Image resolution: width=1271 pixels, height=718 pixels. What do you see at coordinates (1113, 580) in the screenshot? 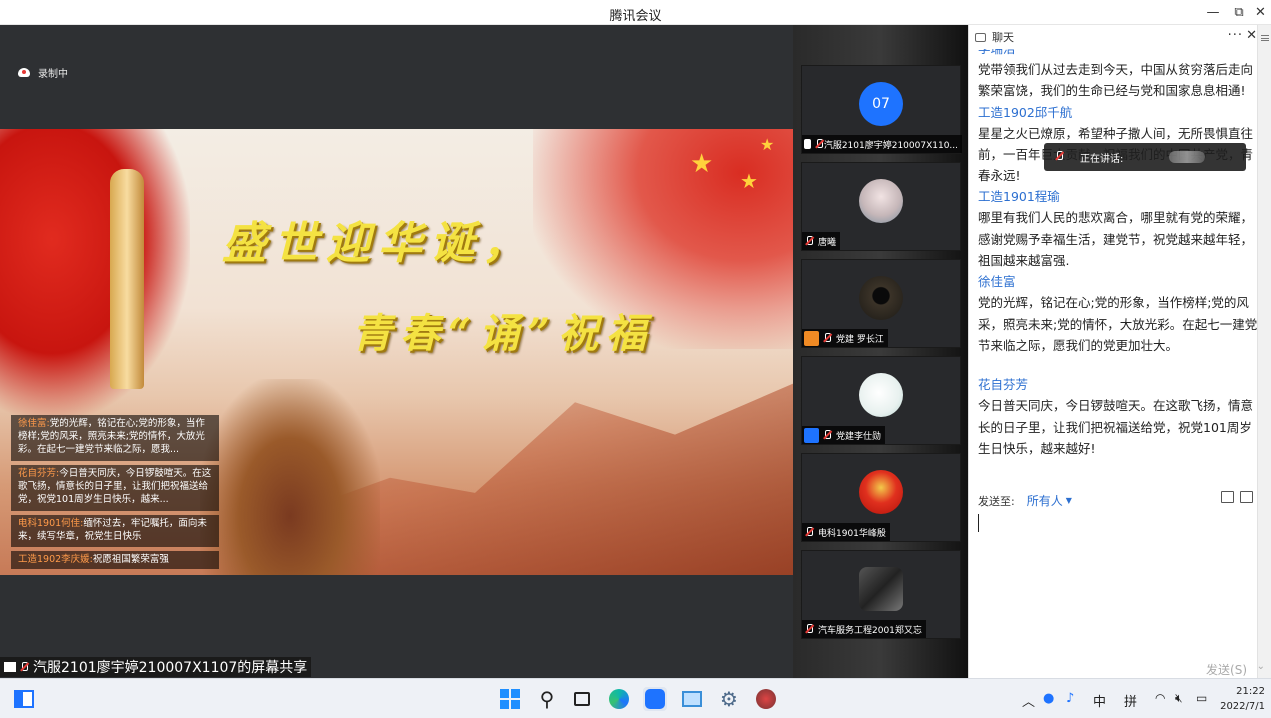
I see `chat-input` at bounding box center [1113, 580].